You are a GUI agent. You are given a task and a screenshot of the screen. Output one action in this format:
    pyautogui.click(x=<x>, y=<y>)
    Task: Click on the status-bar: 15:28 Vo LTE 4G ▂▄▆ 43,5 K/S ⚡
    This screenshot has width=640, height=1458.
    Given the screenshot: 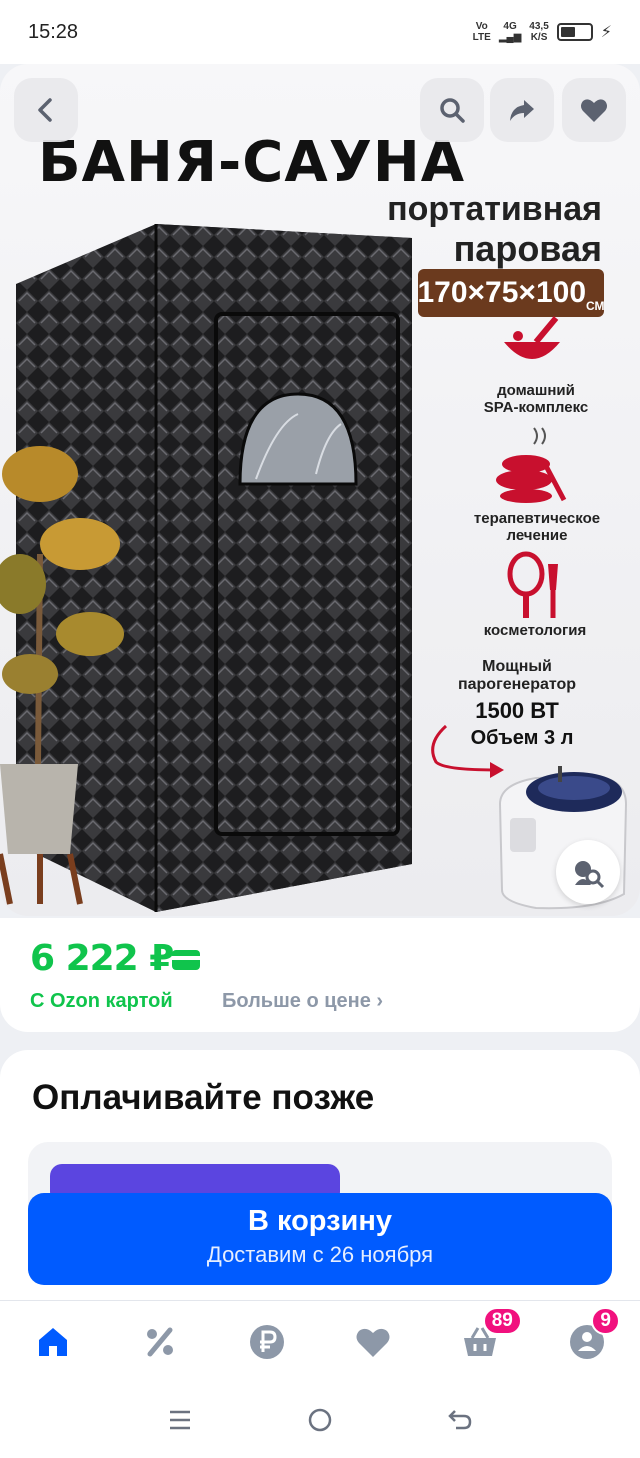 What is the action you would take?
    pyautogui.click(x=320, y=32)
    